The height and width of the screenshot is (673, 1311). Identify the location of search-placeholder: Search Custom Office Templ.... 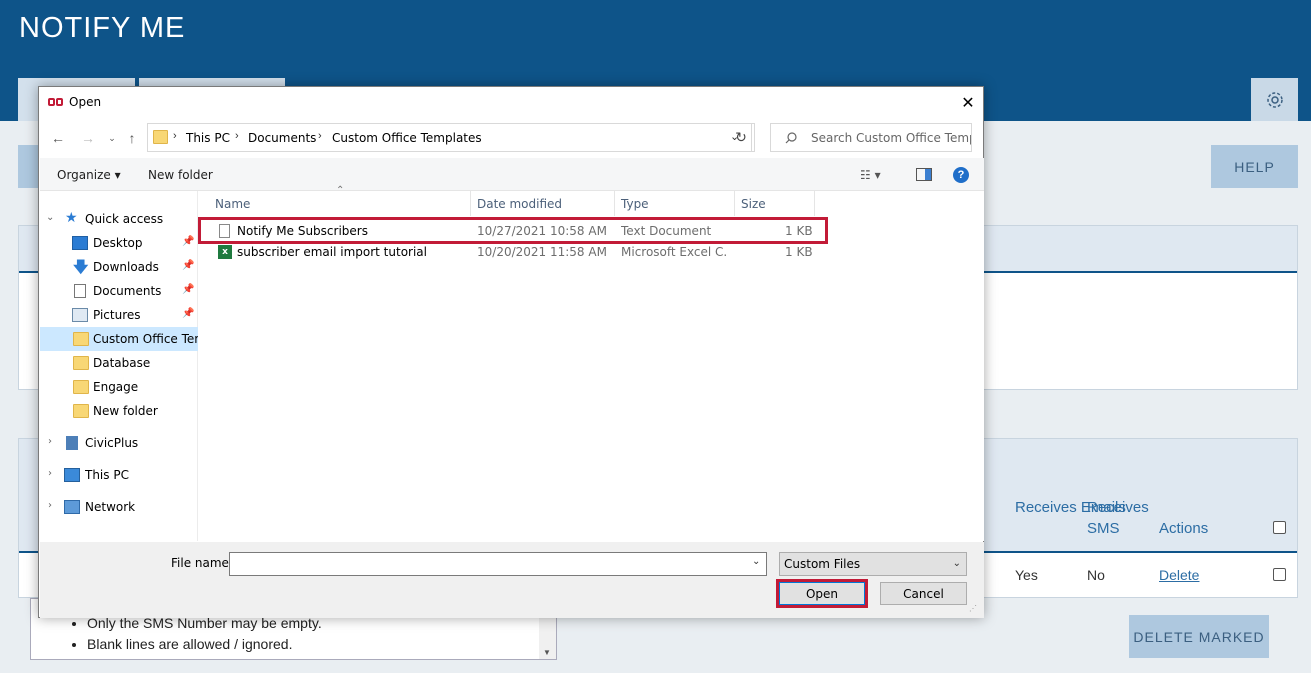
(891, 138).